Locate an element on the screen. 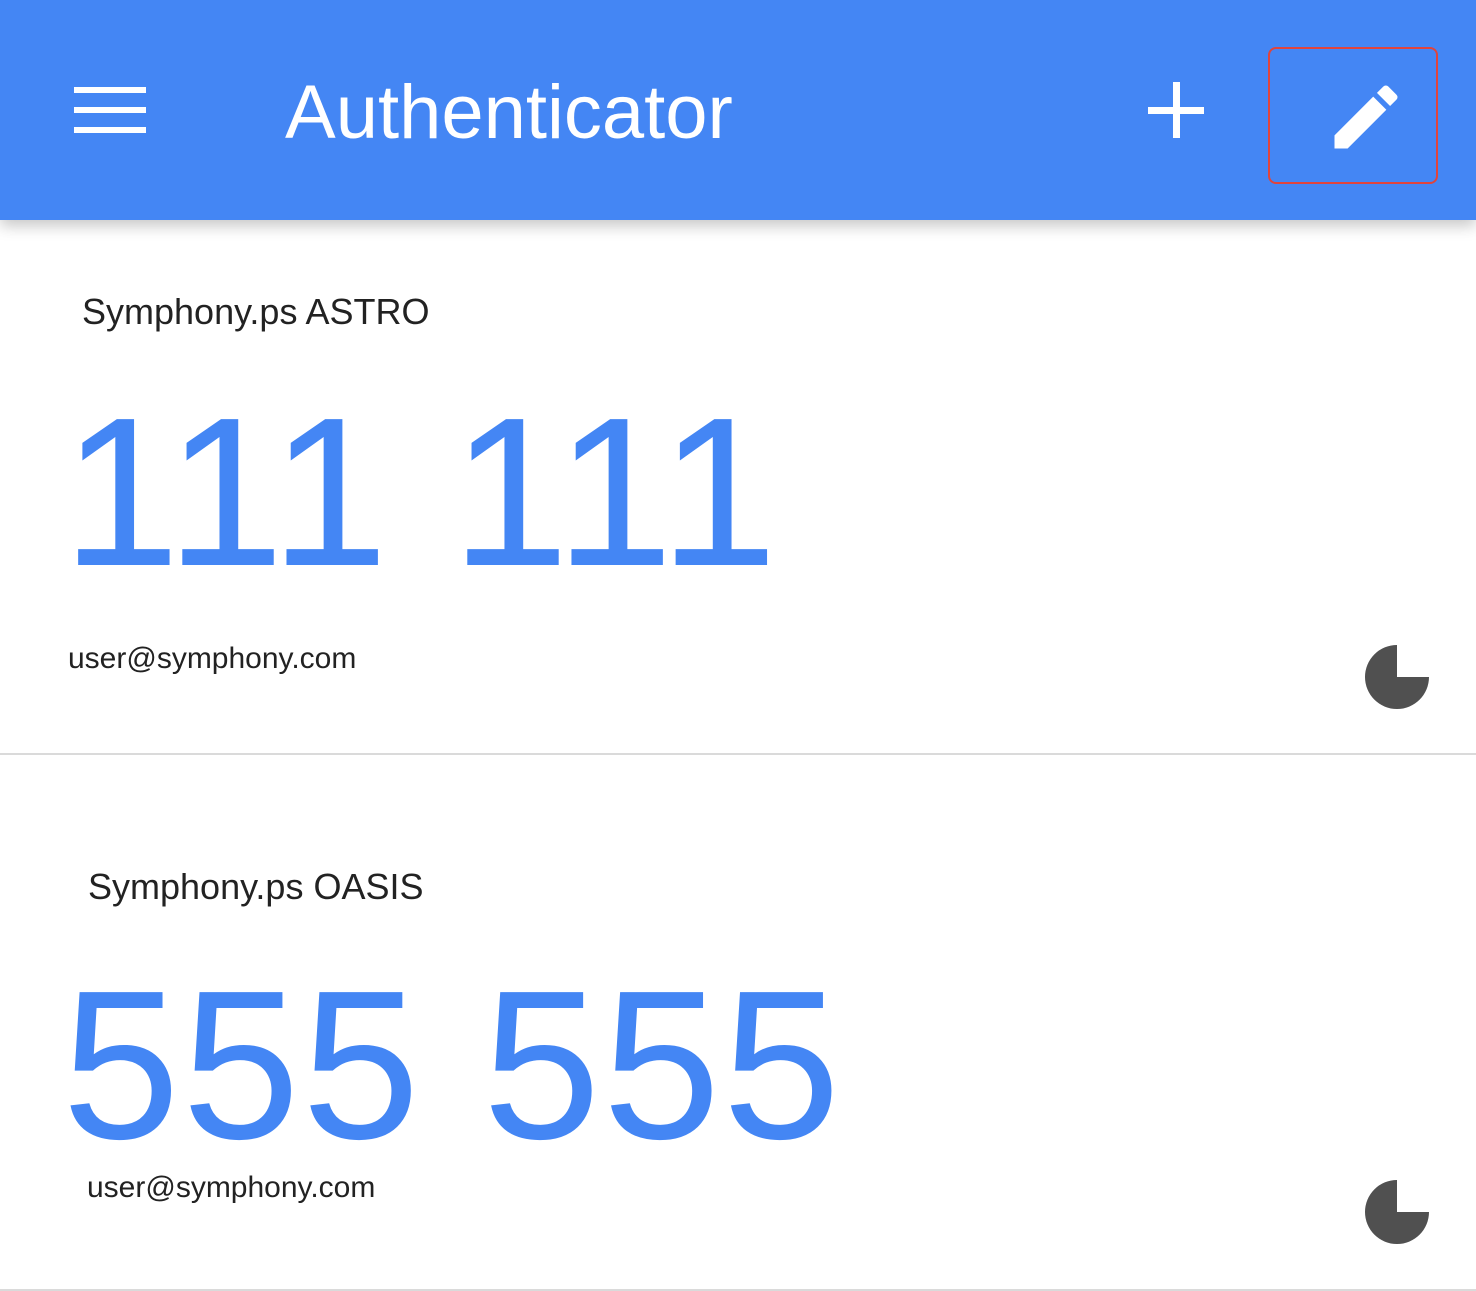  account-issuer: Symphony.ps OASIS is located at coordinates (256, 886).